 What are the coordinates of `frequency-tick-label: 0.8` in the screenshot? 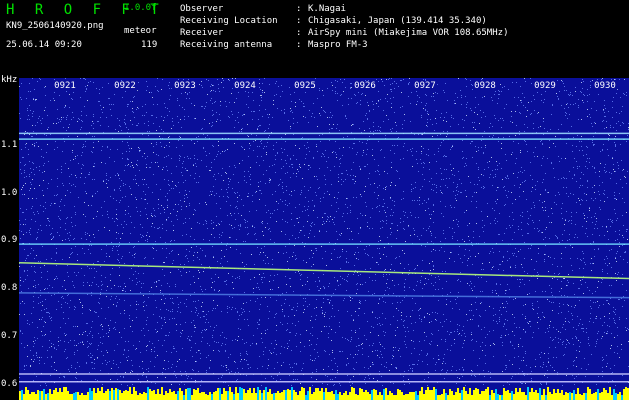 It's located at (9, 288).